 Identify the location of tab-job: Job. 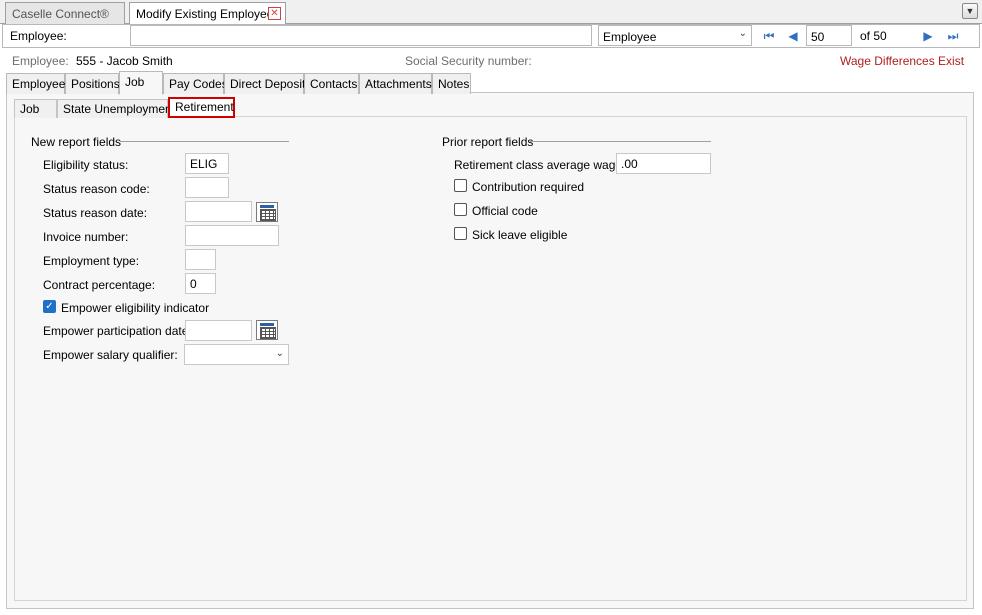
(141, 83).